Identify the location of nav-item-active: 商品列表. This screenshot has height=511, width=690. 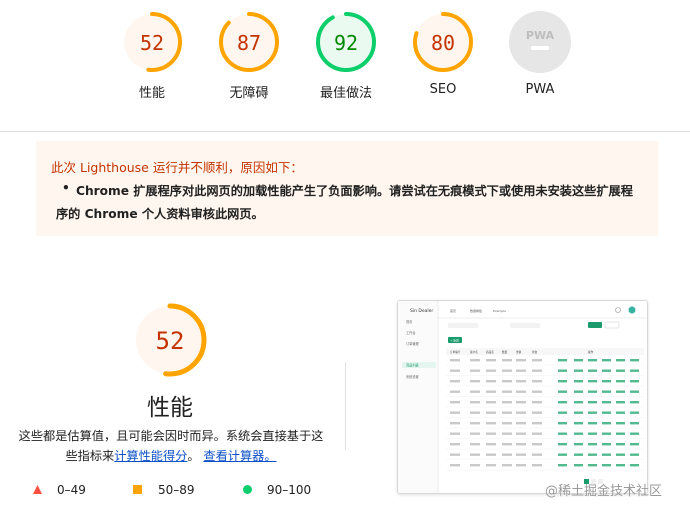
(413, 365).